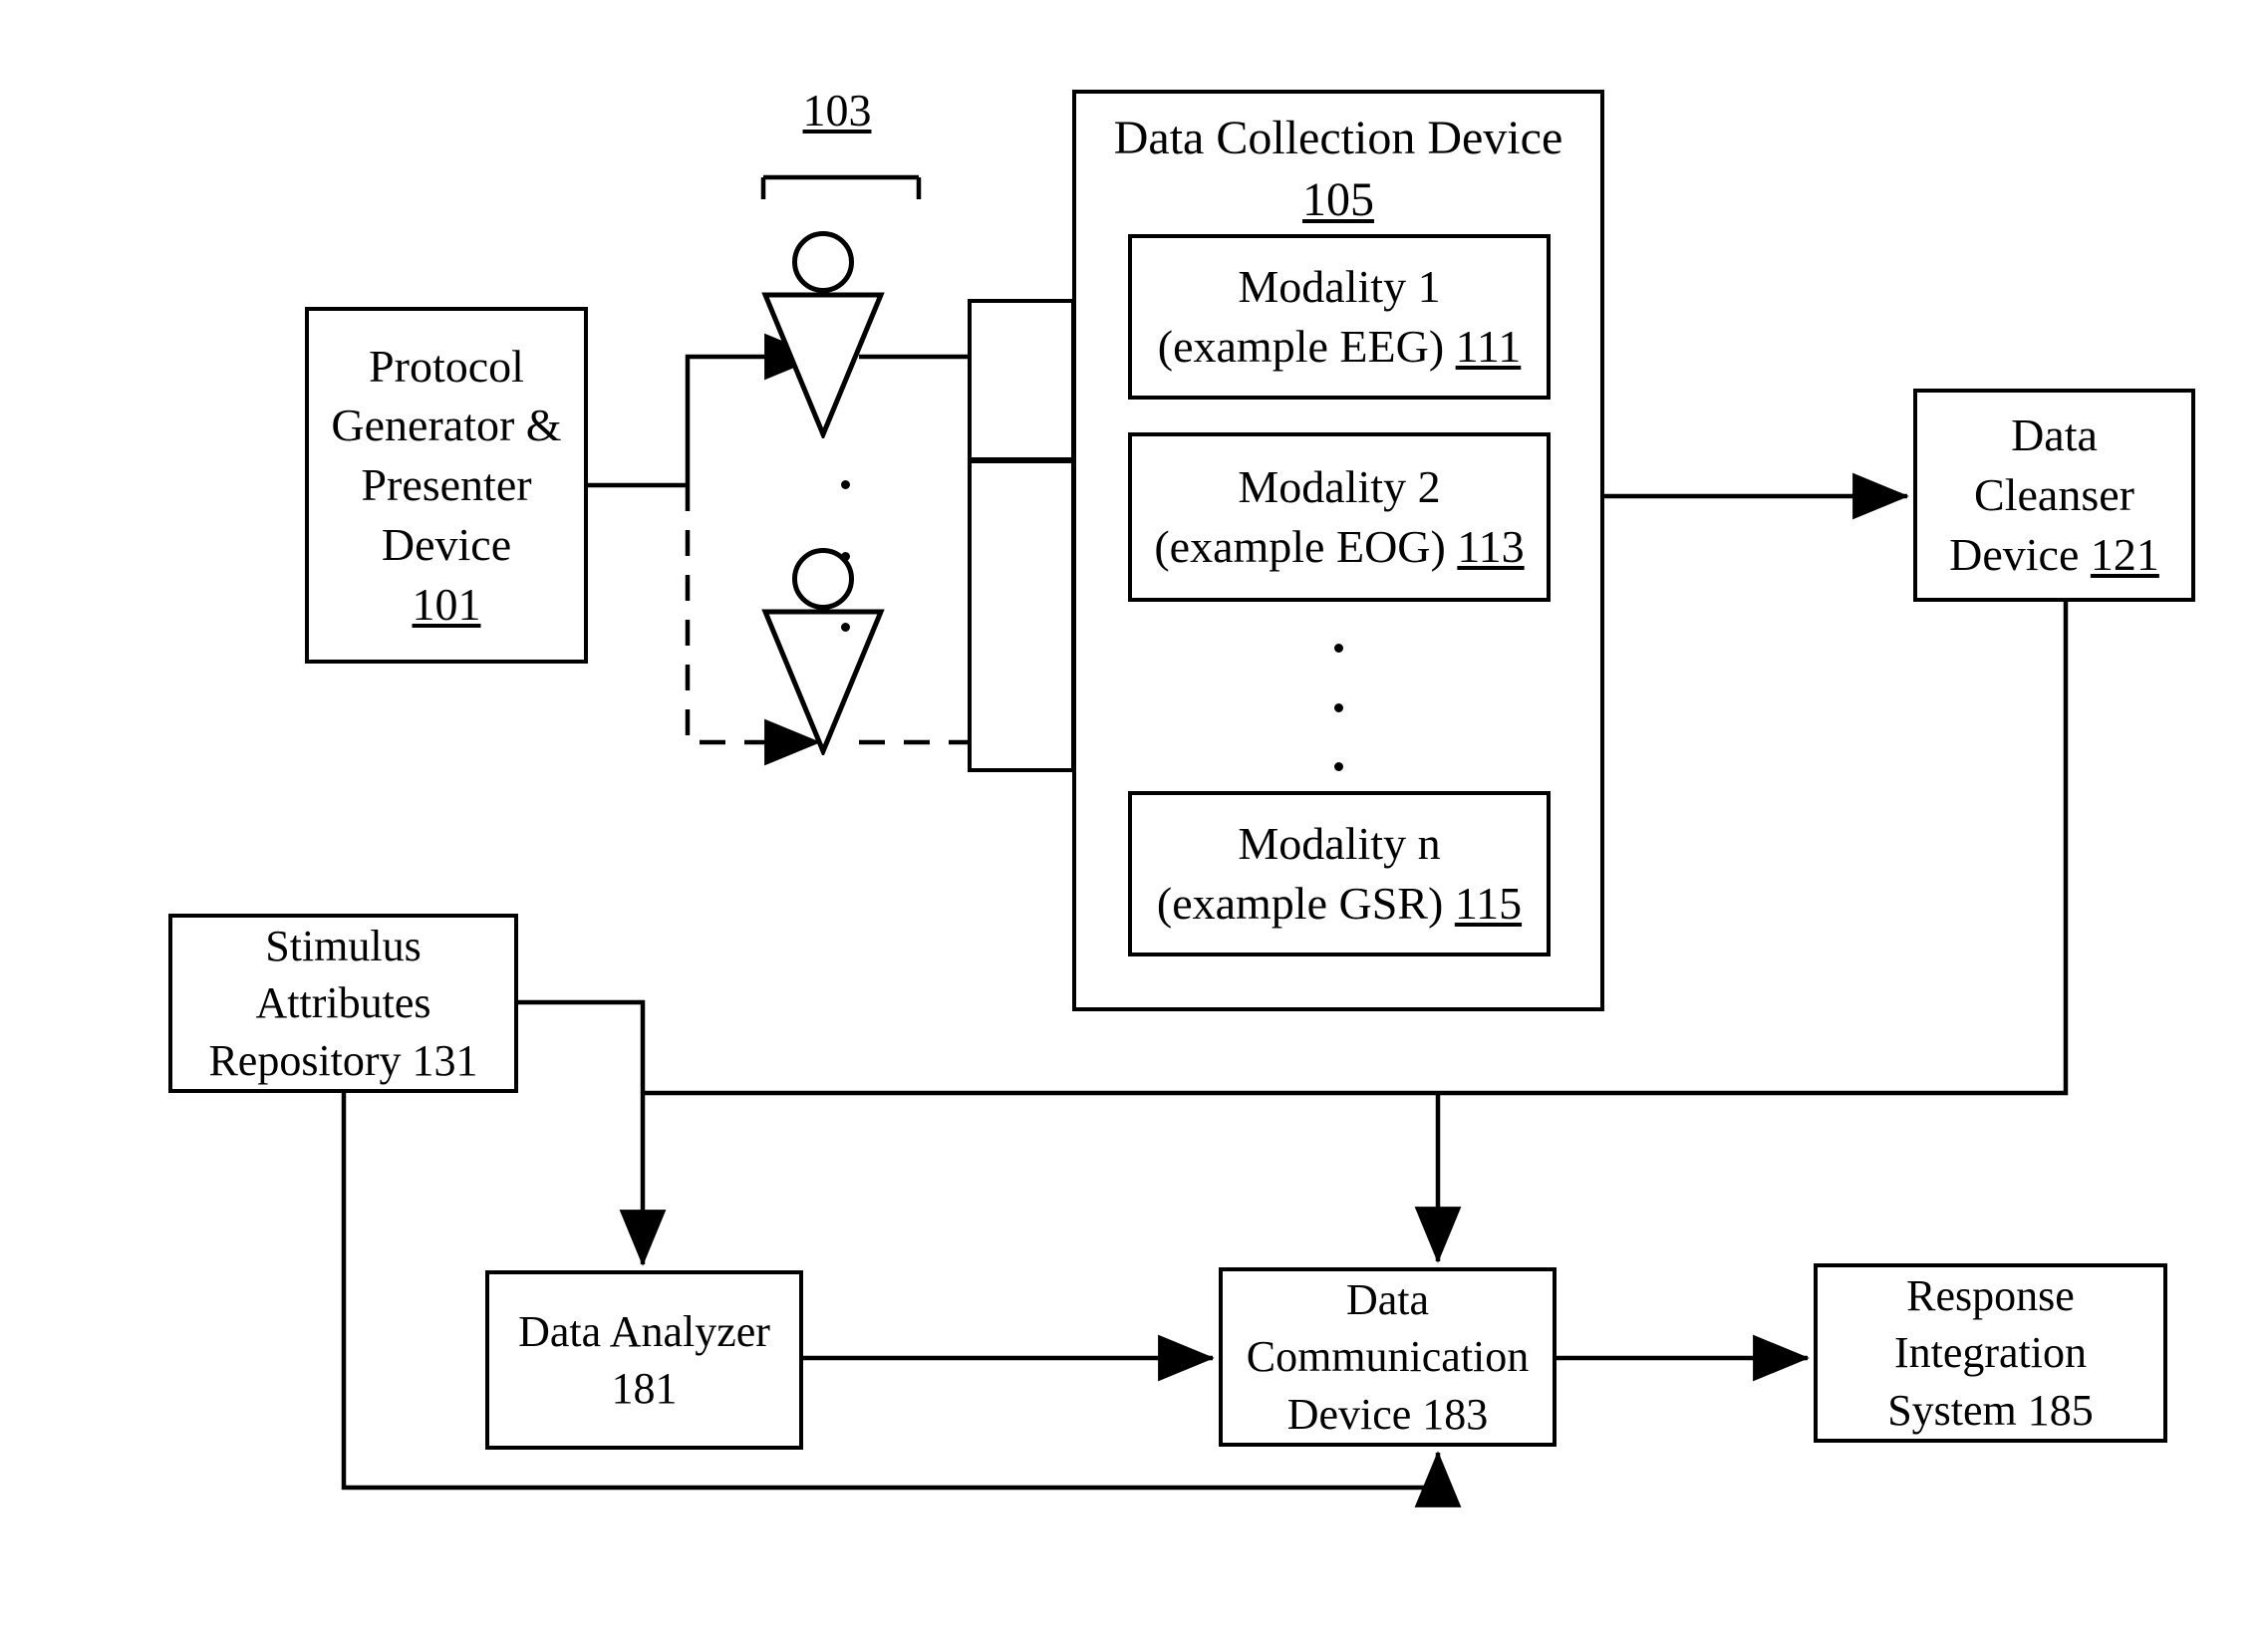 The width and height of the screenshot is (2268, 1633). Describe the element at coordinates (1022, 615) in the screenshot. I see `signal-bus-connector-bottom` at that location.